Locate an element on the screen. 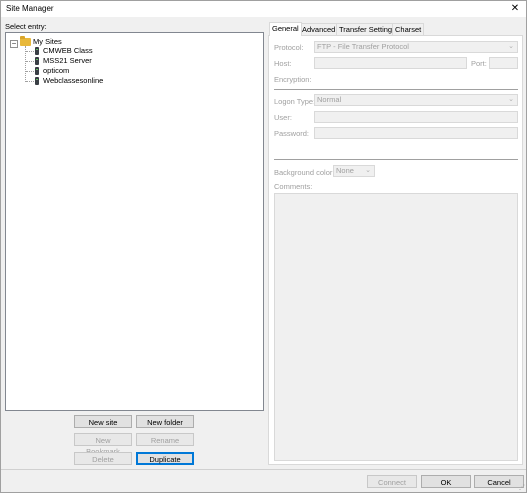 The height and width of the screenshot is (493, 527). tree-item-site: MSS21 Server is located at coordinates (67, 61).